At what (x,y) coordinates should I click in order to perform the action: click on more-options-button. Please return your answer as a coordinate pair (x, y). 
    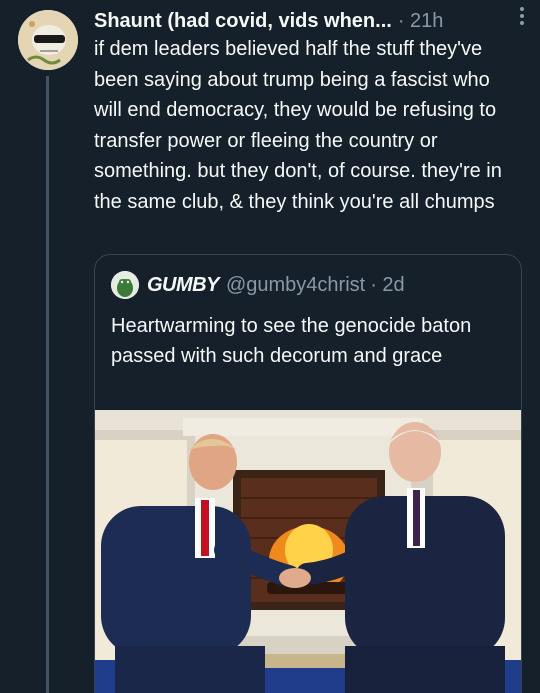
    Looking at the image, I should click on (522, 16).